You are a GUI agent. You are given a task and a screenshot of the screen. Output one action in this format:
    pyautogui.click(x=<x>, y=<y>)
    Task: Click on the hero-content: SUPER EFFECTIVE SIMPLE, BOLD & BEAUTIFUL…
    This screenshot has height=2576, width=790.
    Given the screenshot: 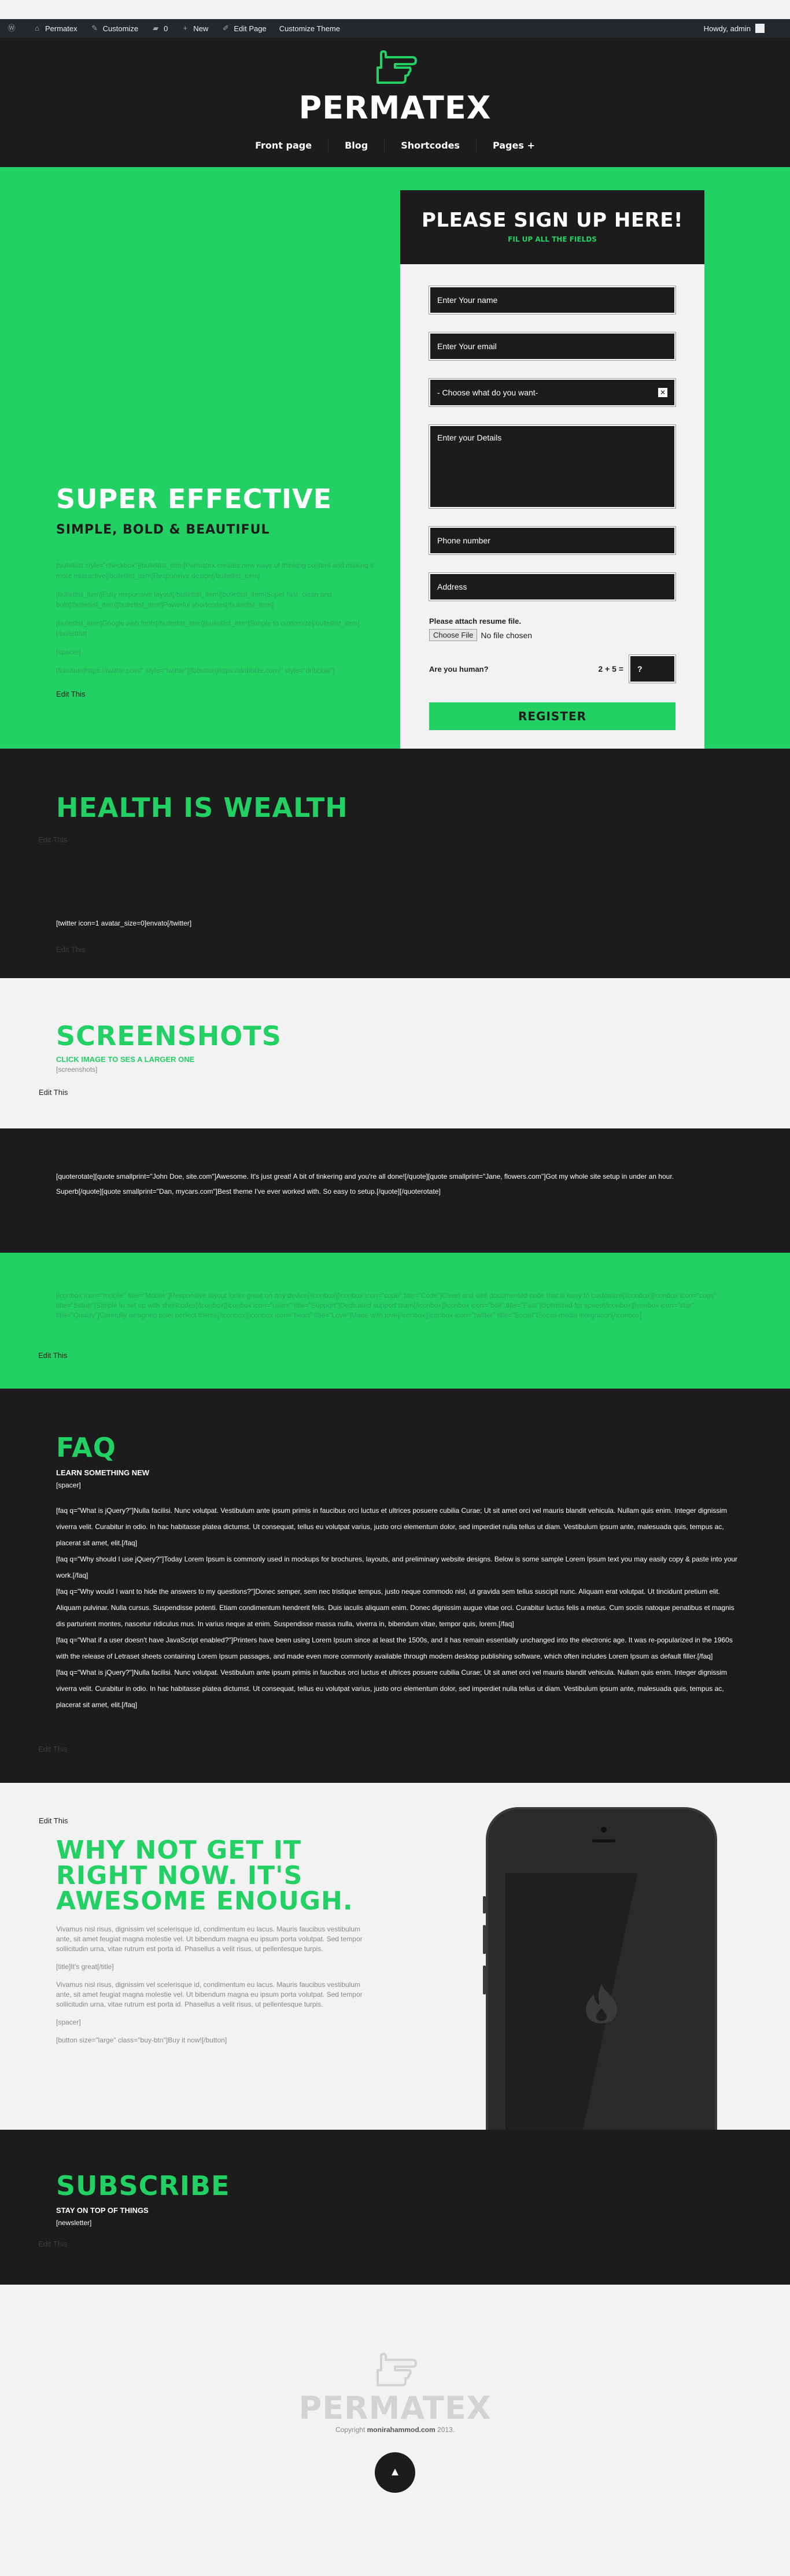 What is the action you would take?
    pyautogui.click(x=218, y=591)
    